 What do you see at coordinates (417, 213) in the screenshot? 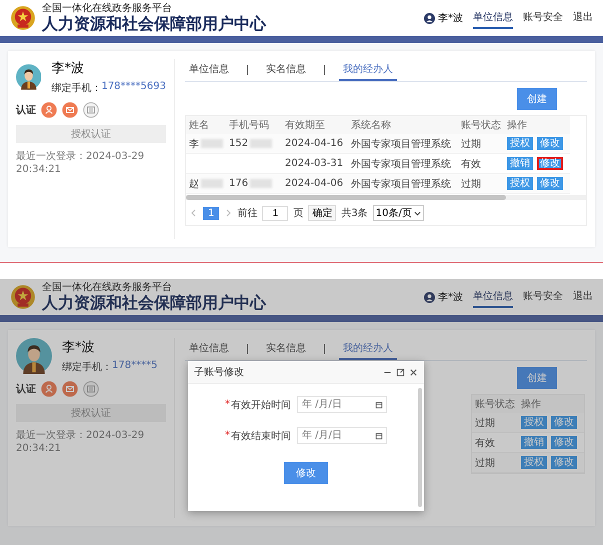
I see `caret-icon` at bounding box center [417, 213].